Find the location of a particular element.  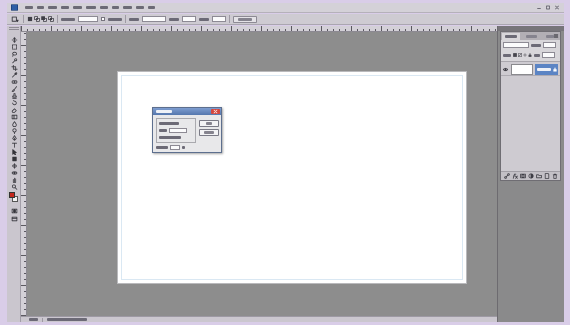

visibility-eye-icon is located at coordinates (505, 69).